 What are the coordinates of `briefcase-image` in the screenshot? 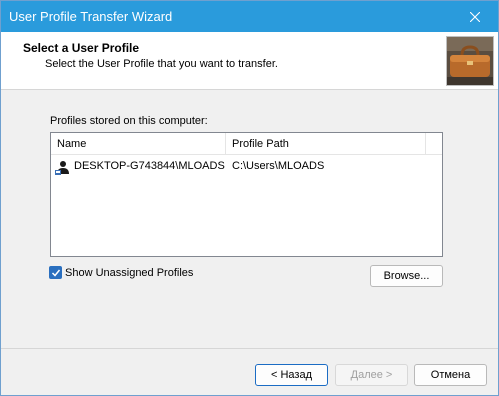 It's located at (470, 61).